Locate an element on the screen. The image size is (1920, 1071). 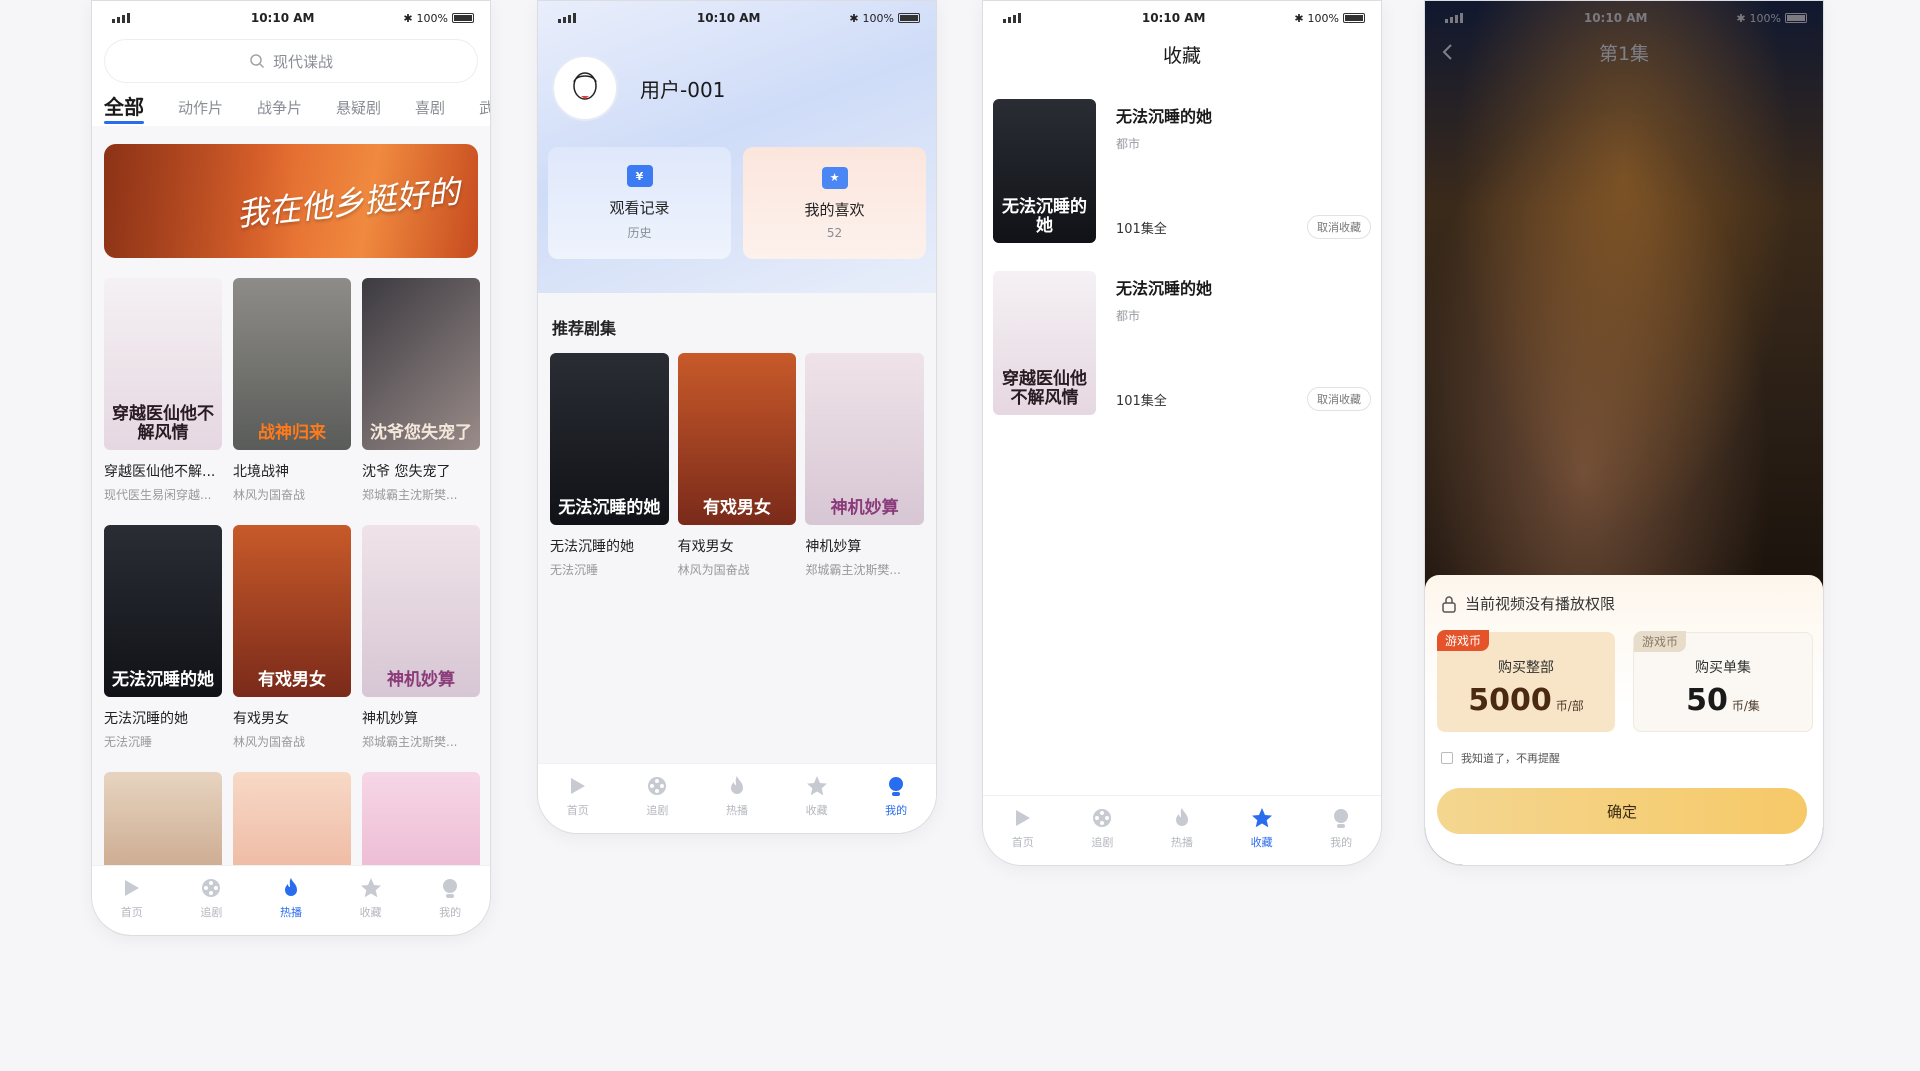
purchase-plans: 游戏币 购买整部 5000 币/部 游戏币 购买单集 50 币/集 is located at coordinates (1625, 681).